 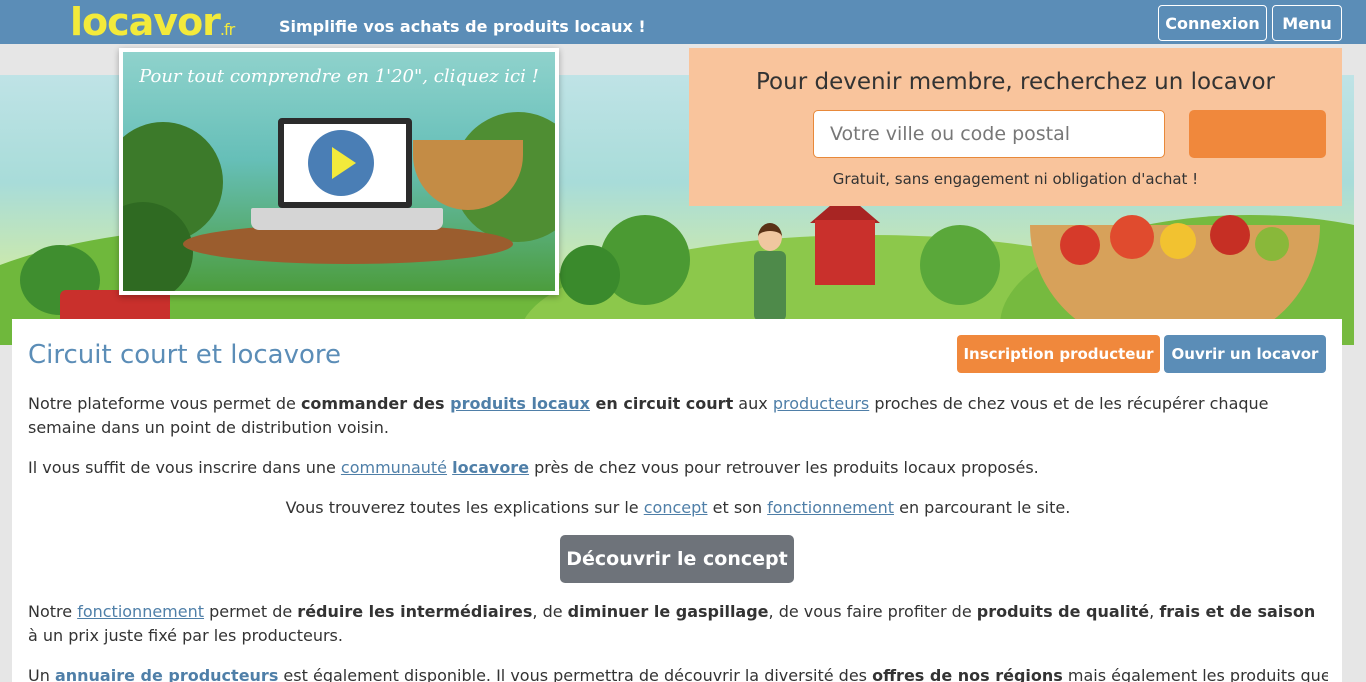 What do you see at coordinates (520, 403) in the screenshot?
I see `link-produits-locaux: produits locaux` at bounding box center [520, 403].